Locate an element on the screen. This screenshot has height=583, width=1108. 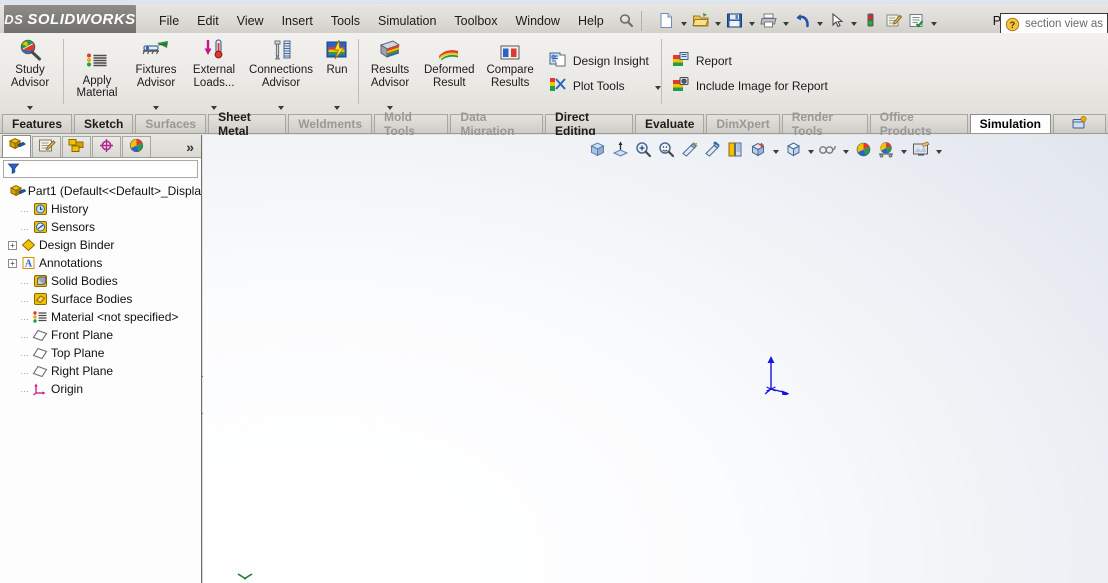
tab-office-products: Office Products is located at coordinates (918, 124).